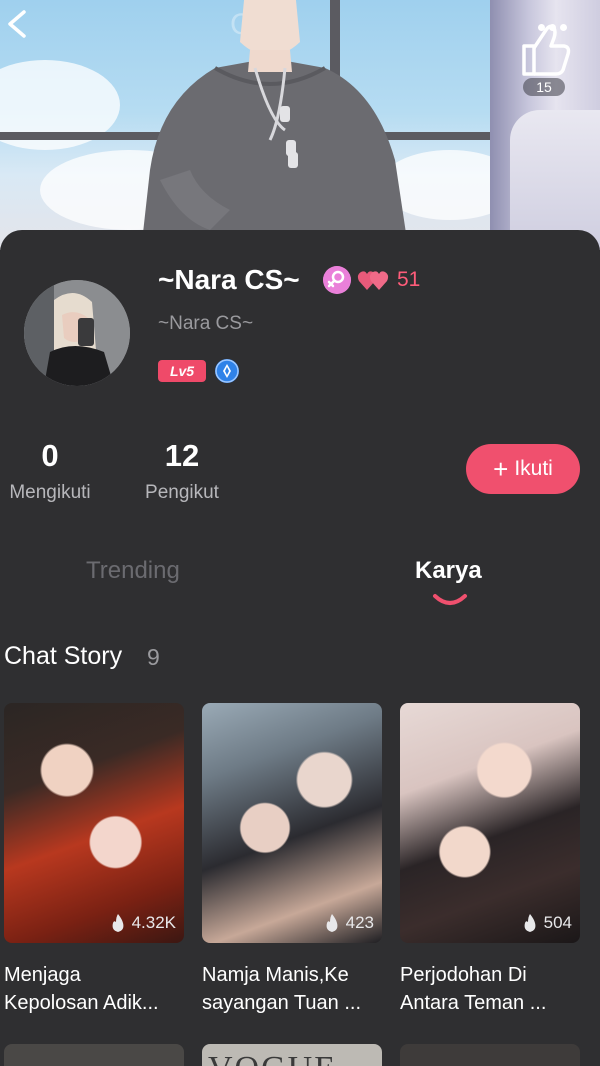  Describe the element at coordinates (555, 180) in the screenshot. I see `chair-decoration` at that location.